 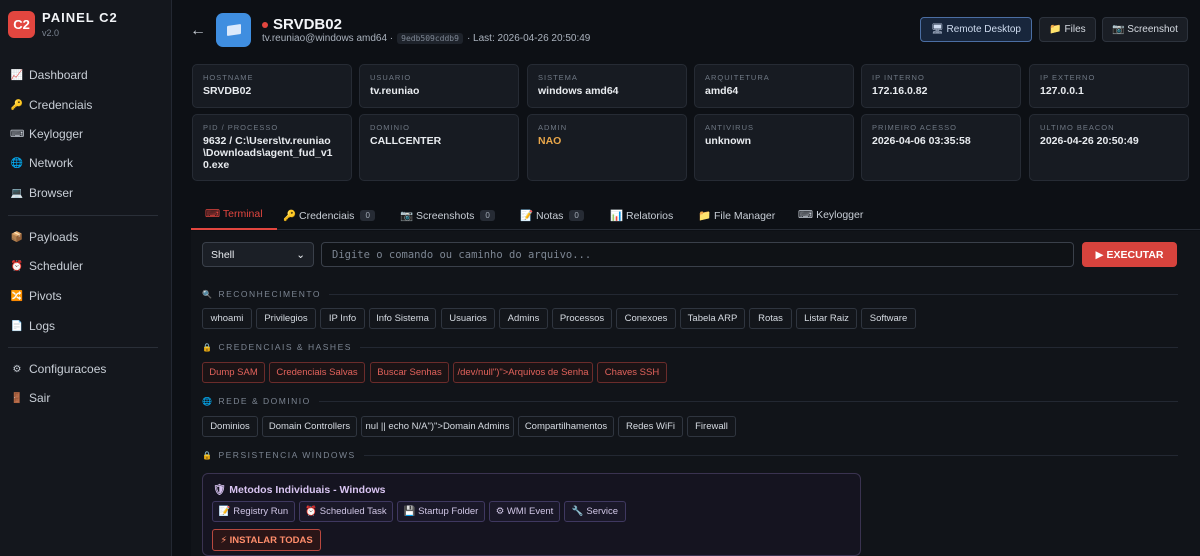 I want to click on tab-keylogger: ⌨ Keylogger, so click(x=830, y=215).